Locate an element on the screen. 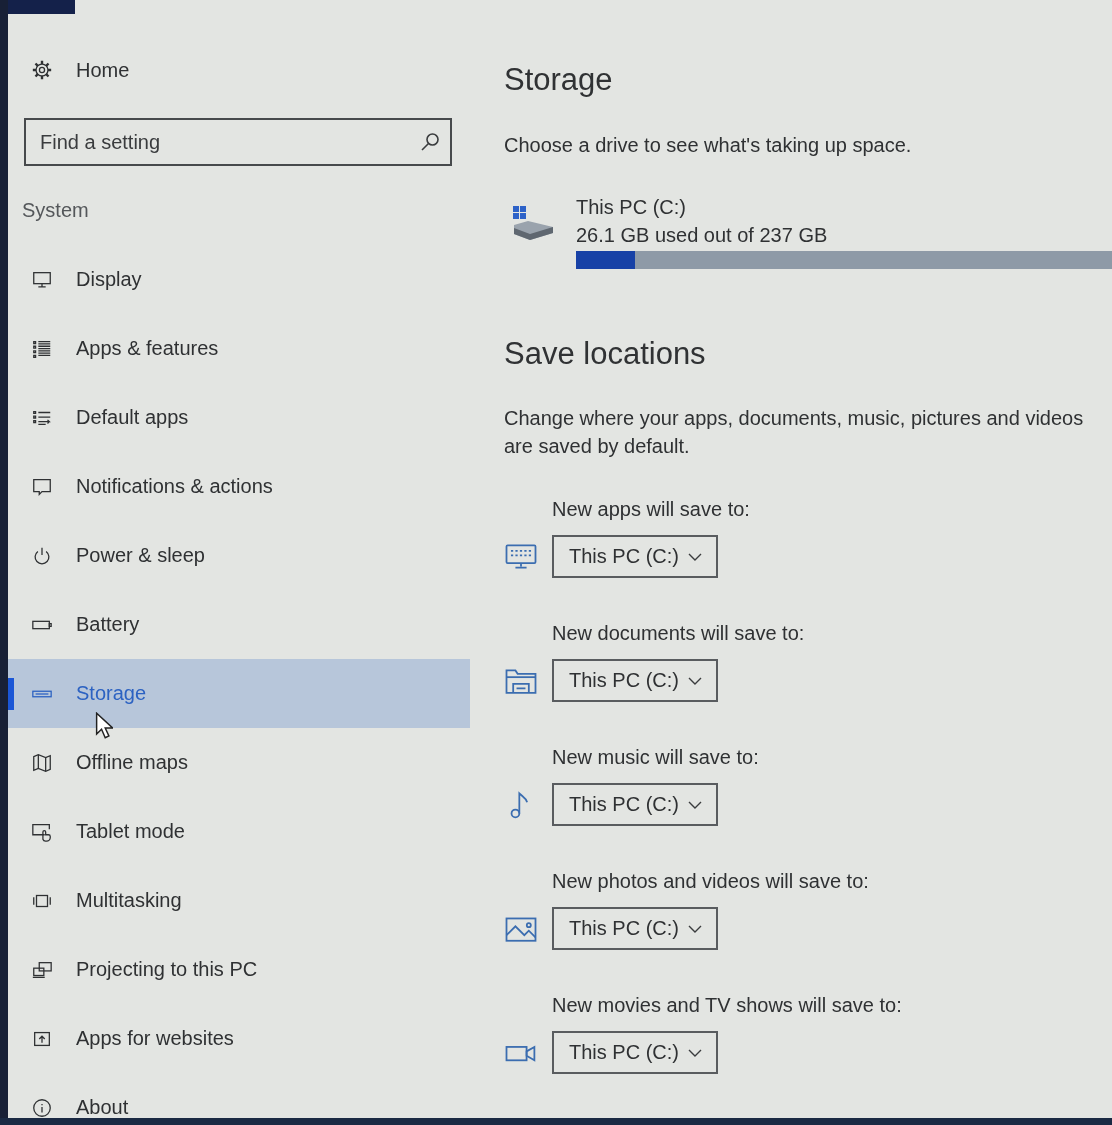 This screenshot has height=1125, width=1112. sidebar-item: Power & sleep is located at coordinates (239, 555).